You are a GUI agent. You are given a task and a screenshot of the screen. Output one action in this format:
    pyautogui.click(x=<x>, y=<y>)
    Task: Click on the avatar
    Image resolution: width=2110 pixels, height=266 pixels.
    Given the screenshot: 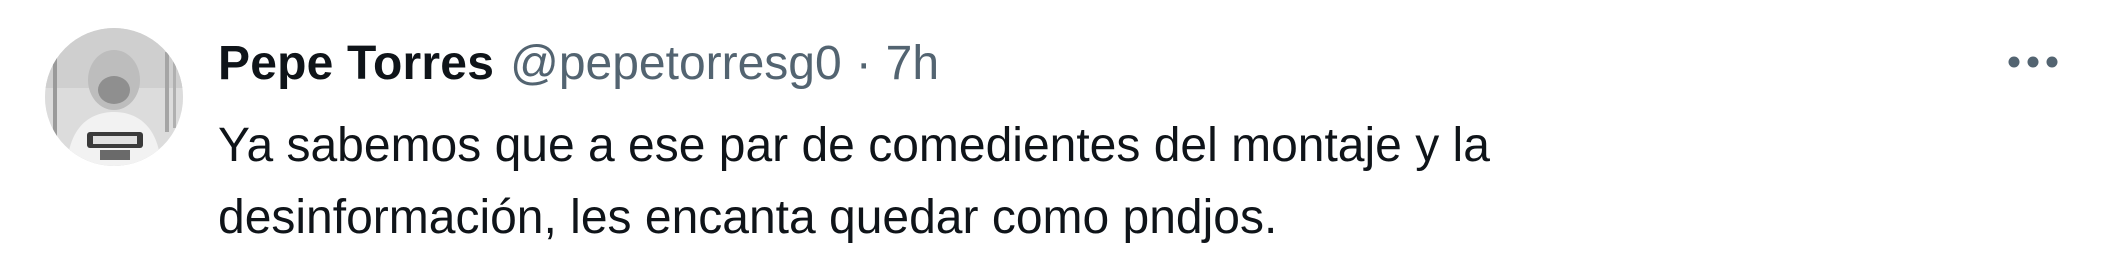 What is the action you would take?
    pyautogui.click(x=114, y=97)
    